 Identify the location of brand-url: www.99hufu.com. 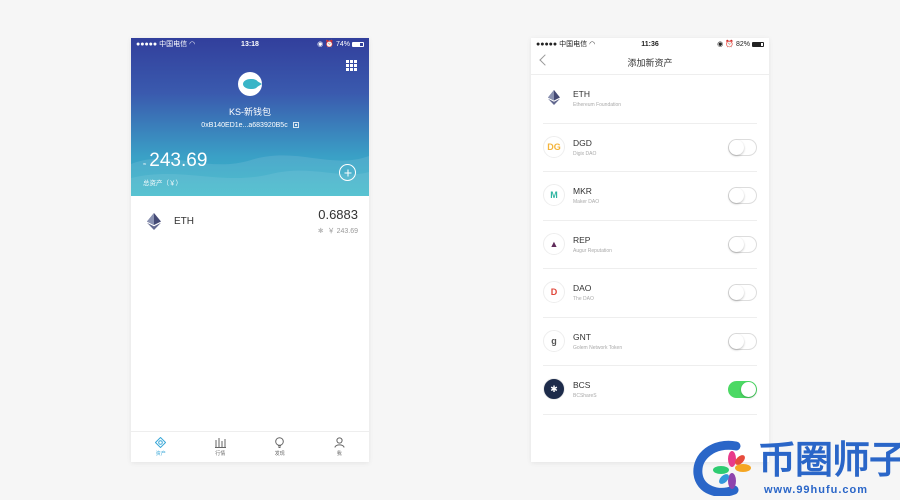
(816, 490).